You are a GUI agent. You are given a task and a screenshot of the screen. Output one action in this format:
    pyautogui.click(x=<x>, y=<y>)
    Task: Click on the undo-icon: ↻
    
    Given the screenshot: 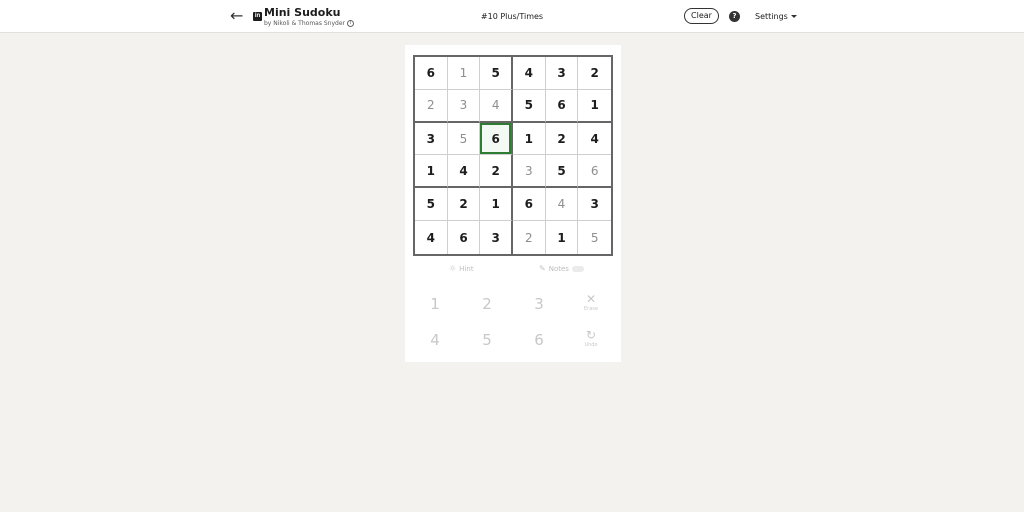 What is the action you would take?
    pyautogui.click(x=591, y=335)
    